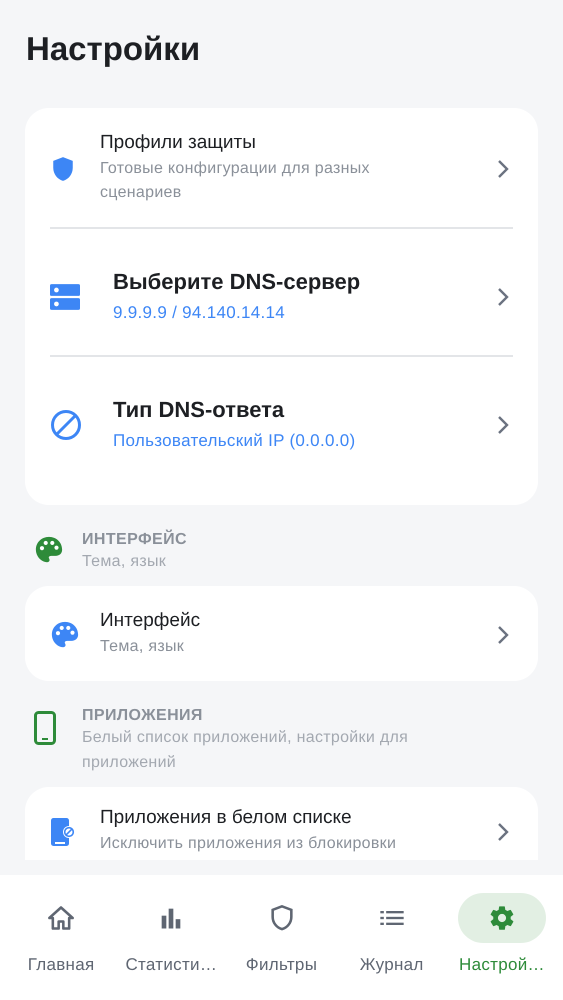  I want to click on settings-item: Интерфейс Тема, язык, so click(281, 634).